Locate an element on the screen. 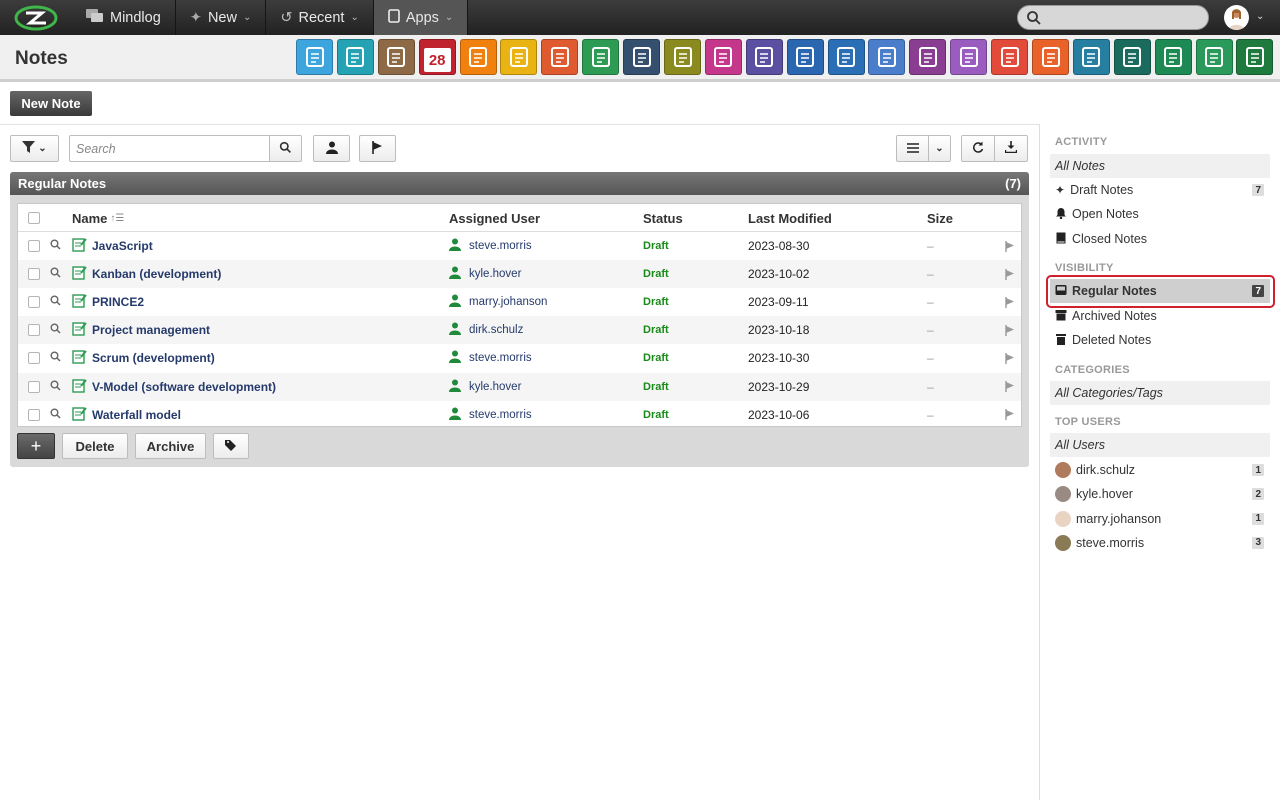 The height and width of the screenshot is (800, 1280). purchasing-app-icon is located at coordinates (1132, 57).